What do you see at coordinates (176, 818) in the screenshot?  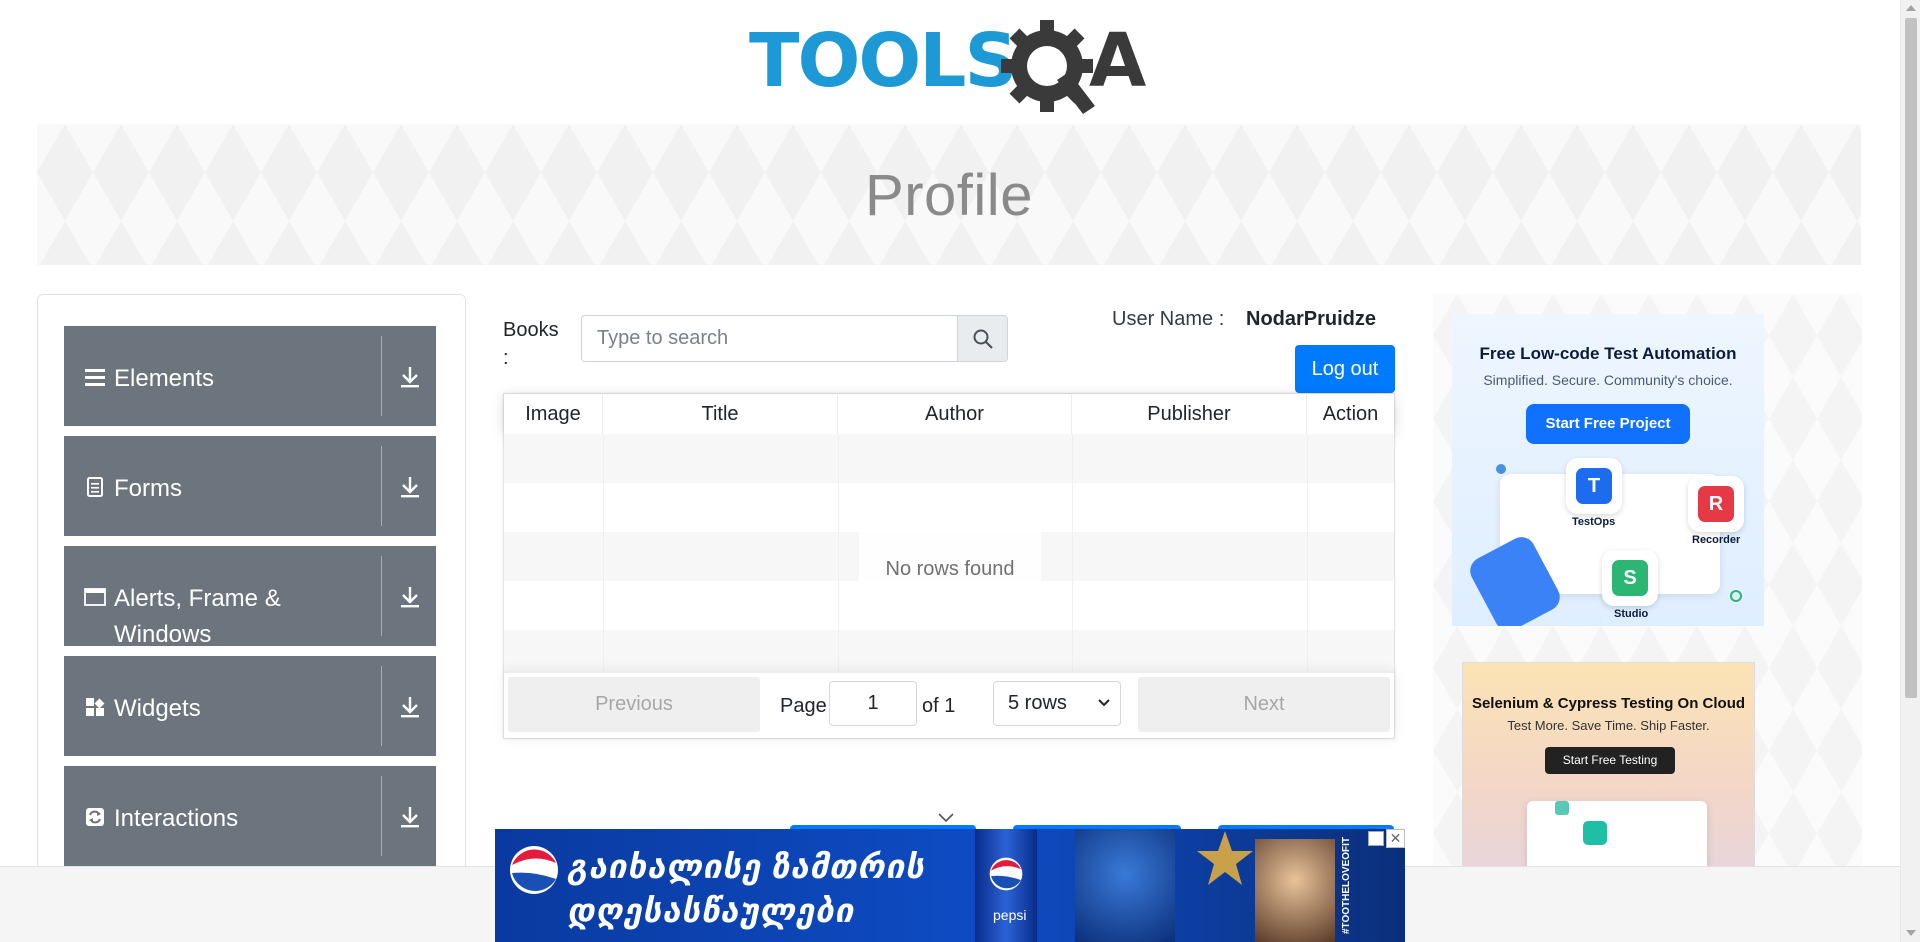 I see `sidebar-group-label: Interactions` at bounding box center [176, 818].